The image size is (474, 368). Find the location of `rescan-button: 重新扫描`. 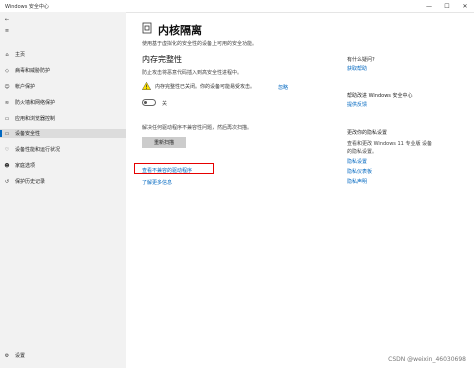

rescan-button: 重新扫描 is located at coordinates (164, 142).